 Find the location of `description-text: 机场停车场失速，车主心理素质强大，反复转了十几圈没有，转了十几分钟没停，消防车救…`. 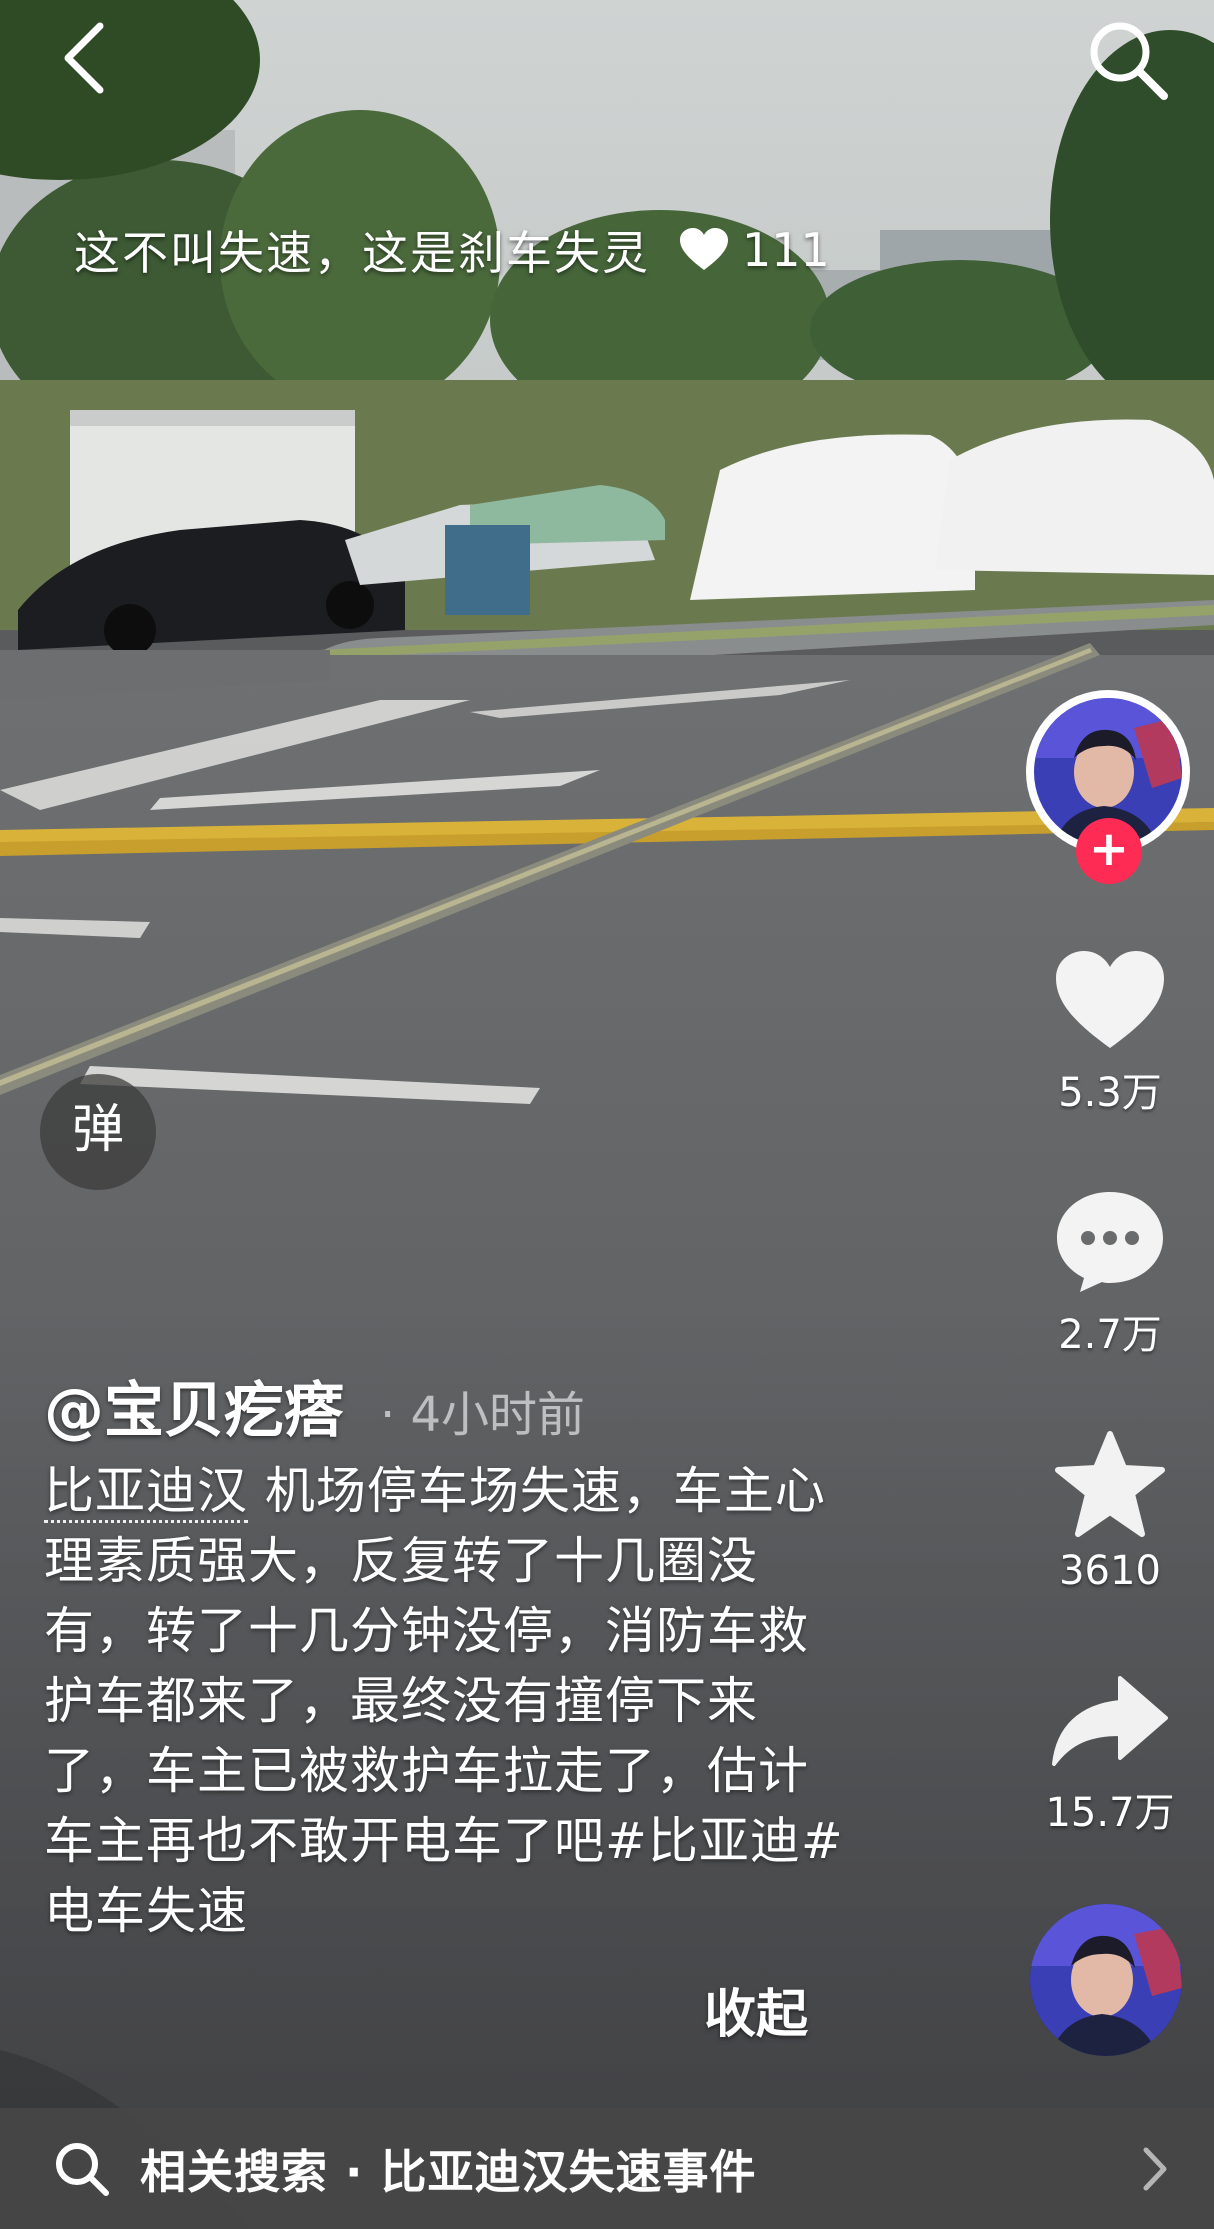

description-text: 机场停车场失速，车主心理素质强大，反复转了十几圈没有，转了十几分钟没停，消防车救… is located at coordinates (444, 1701).